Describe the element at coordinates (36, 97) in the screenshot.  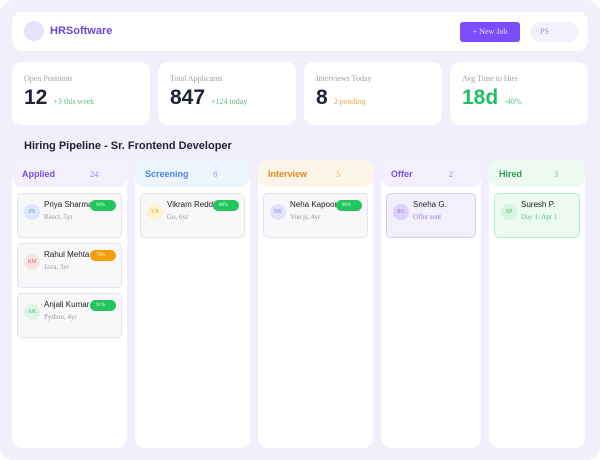
I see `stat-number: 12` at that location.